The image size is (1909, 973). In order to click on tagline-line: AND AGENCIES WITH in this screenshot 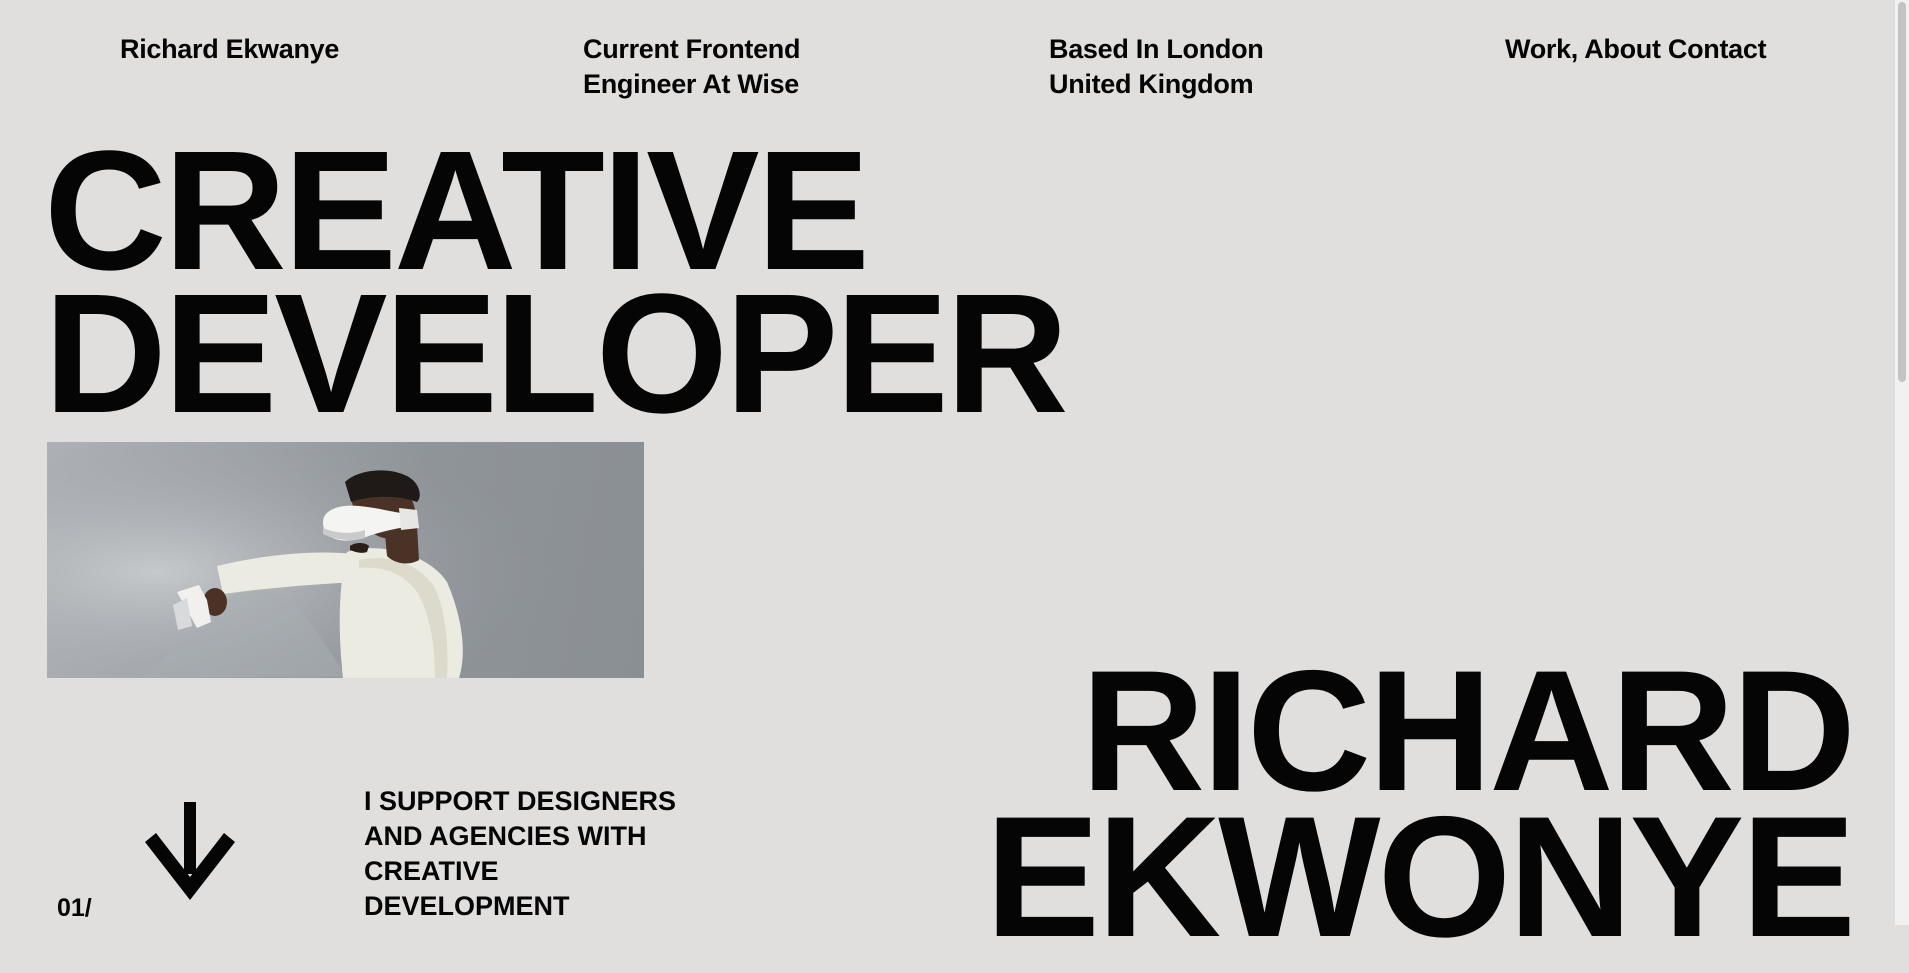, I will do `click(505, 836)`.